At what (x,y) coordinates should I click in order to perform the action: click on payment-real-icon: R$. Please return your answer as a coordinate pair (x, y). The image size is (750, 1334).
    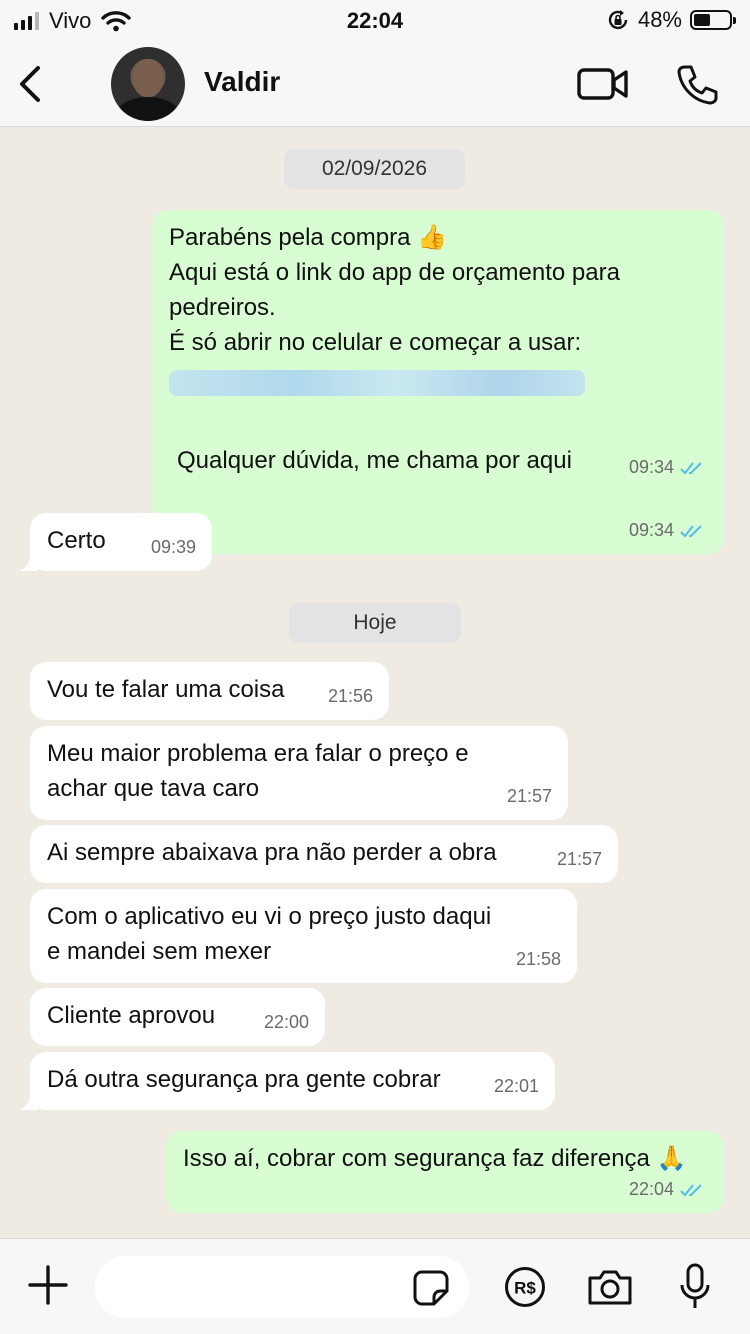
    Looking at the image, I should click on (525, 1287).